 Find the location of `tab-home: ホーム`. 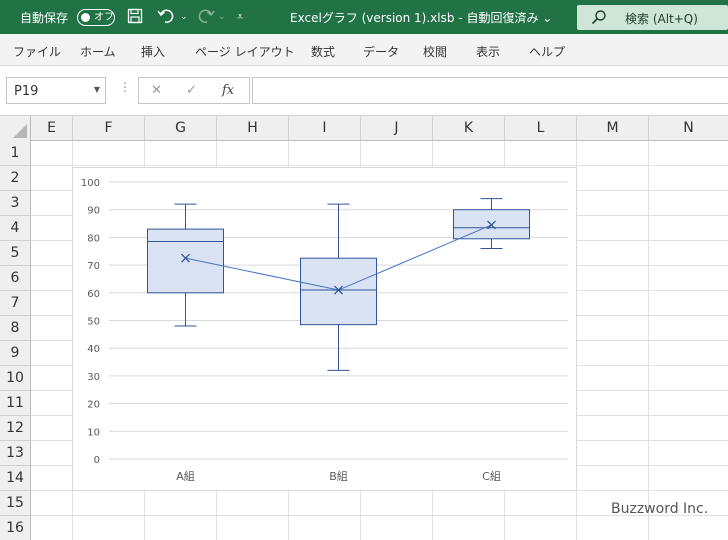

tab-home: ホーム is located at coordinates (98, 51).